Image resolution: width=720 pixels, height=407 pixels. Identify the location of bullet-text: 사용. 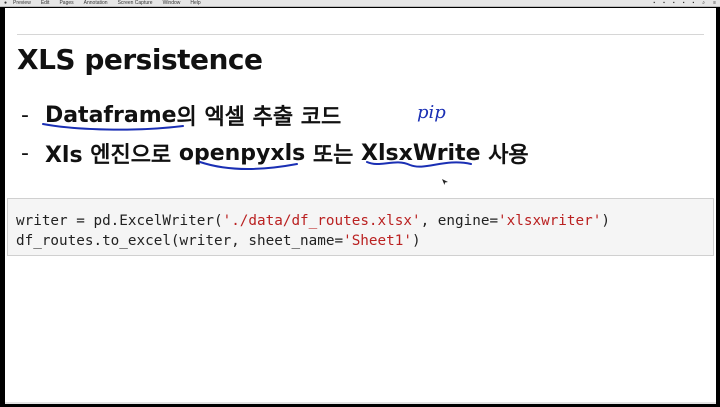
(504, 155).